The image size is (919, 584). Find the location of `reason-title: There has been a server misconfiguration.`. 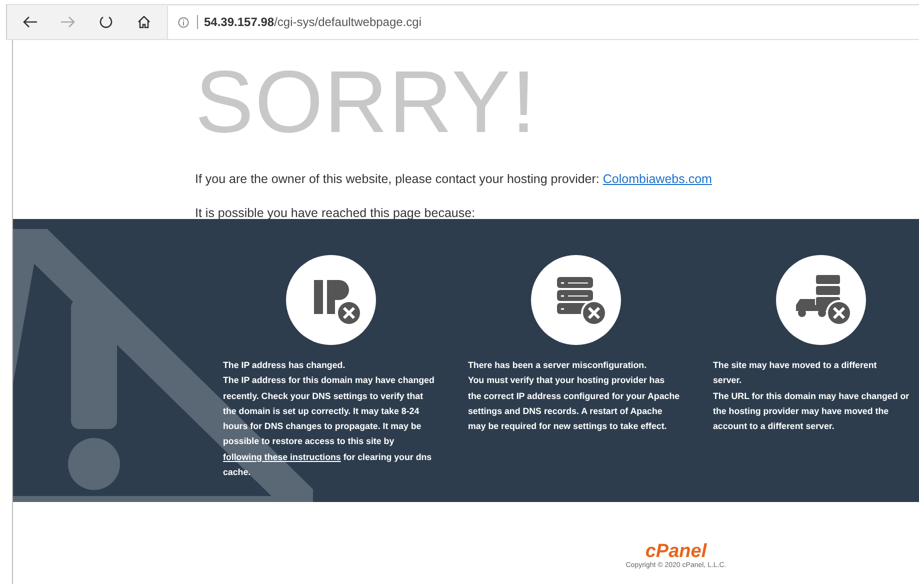

reason-title: There has been a server misconfiguration. is located at coordinates (558, 365).